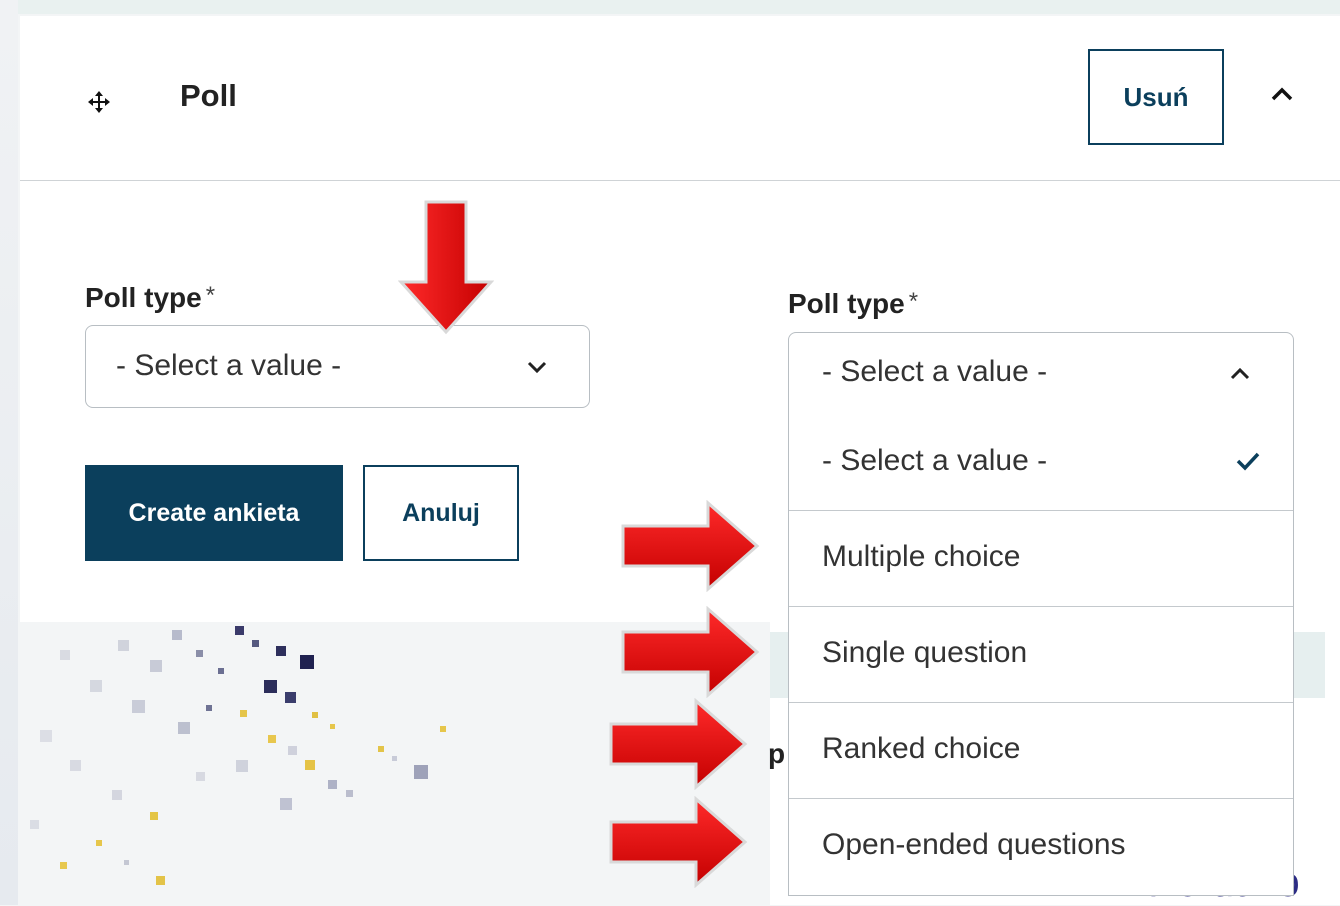 Image resolution: width=1340 pixels, height=906 pixels. I want to click on select-value: - Select a value -, so click(229, 365).